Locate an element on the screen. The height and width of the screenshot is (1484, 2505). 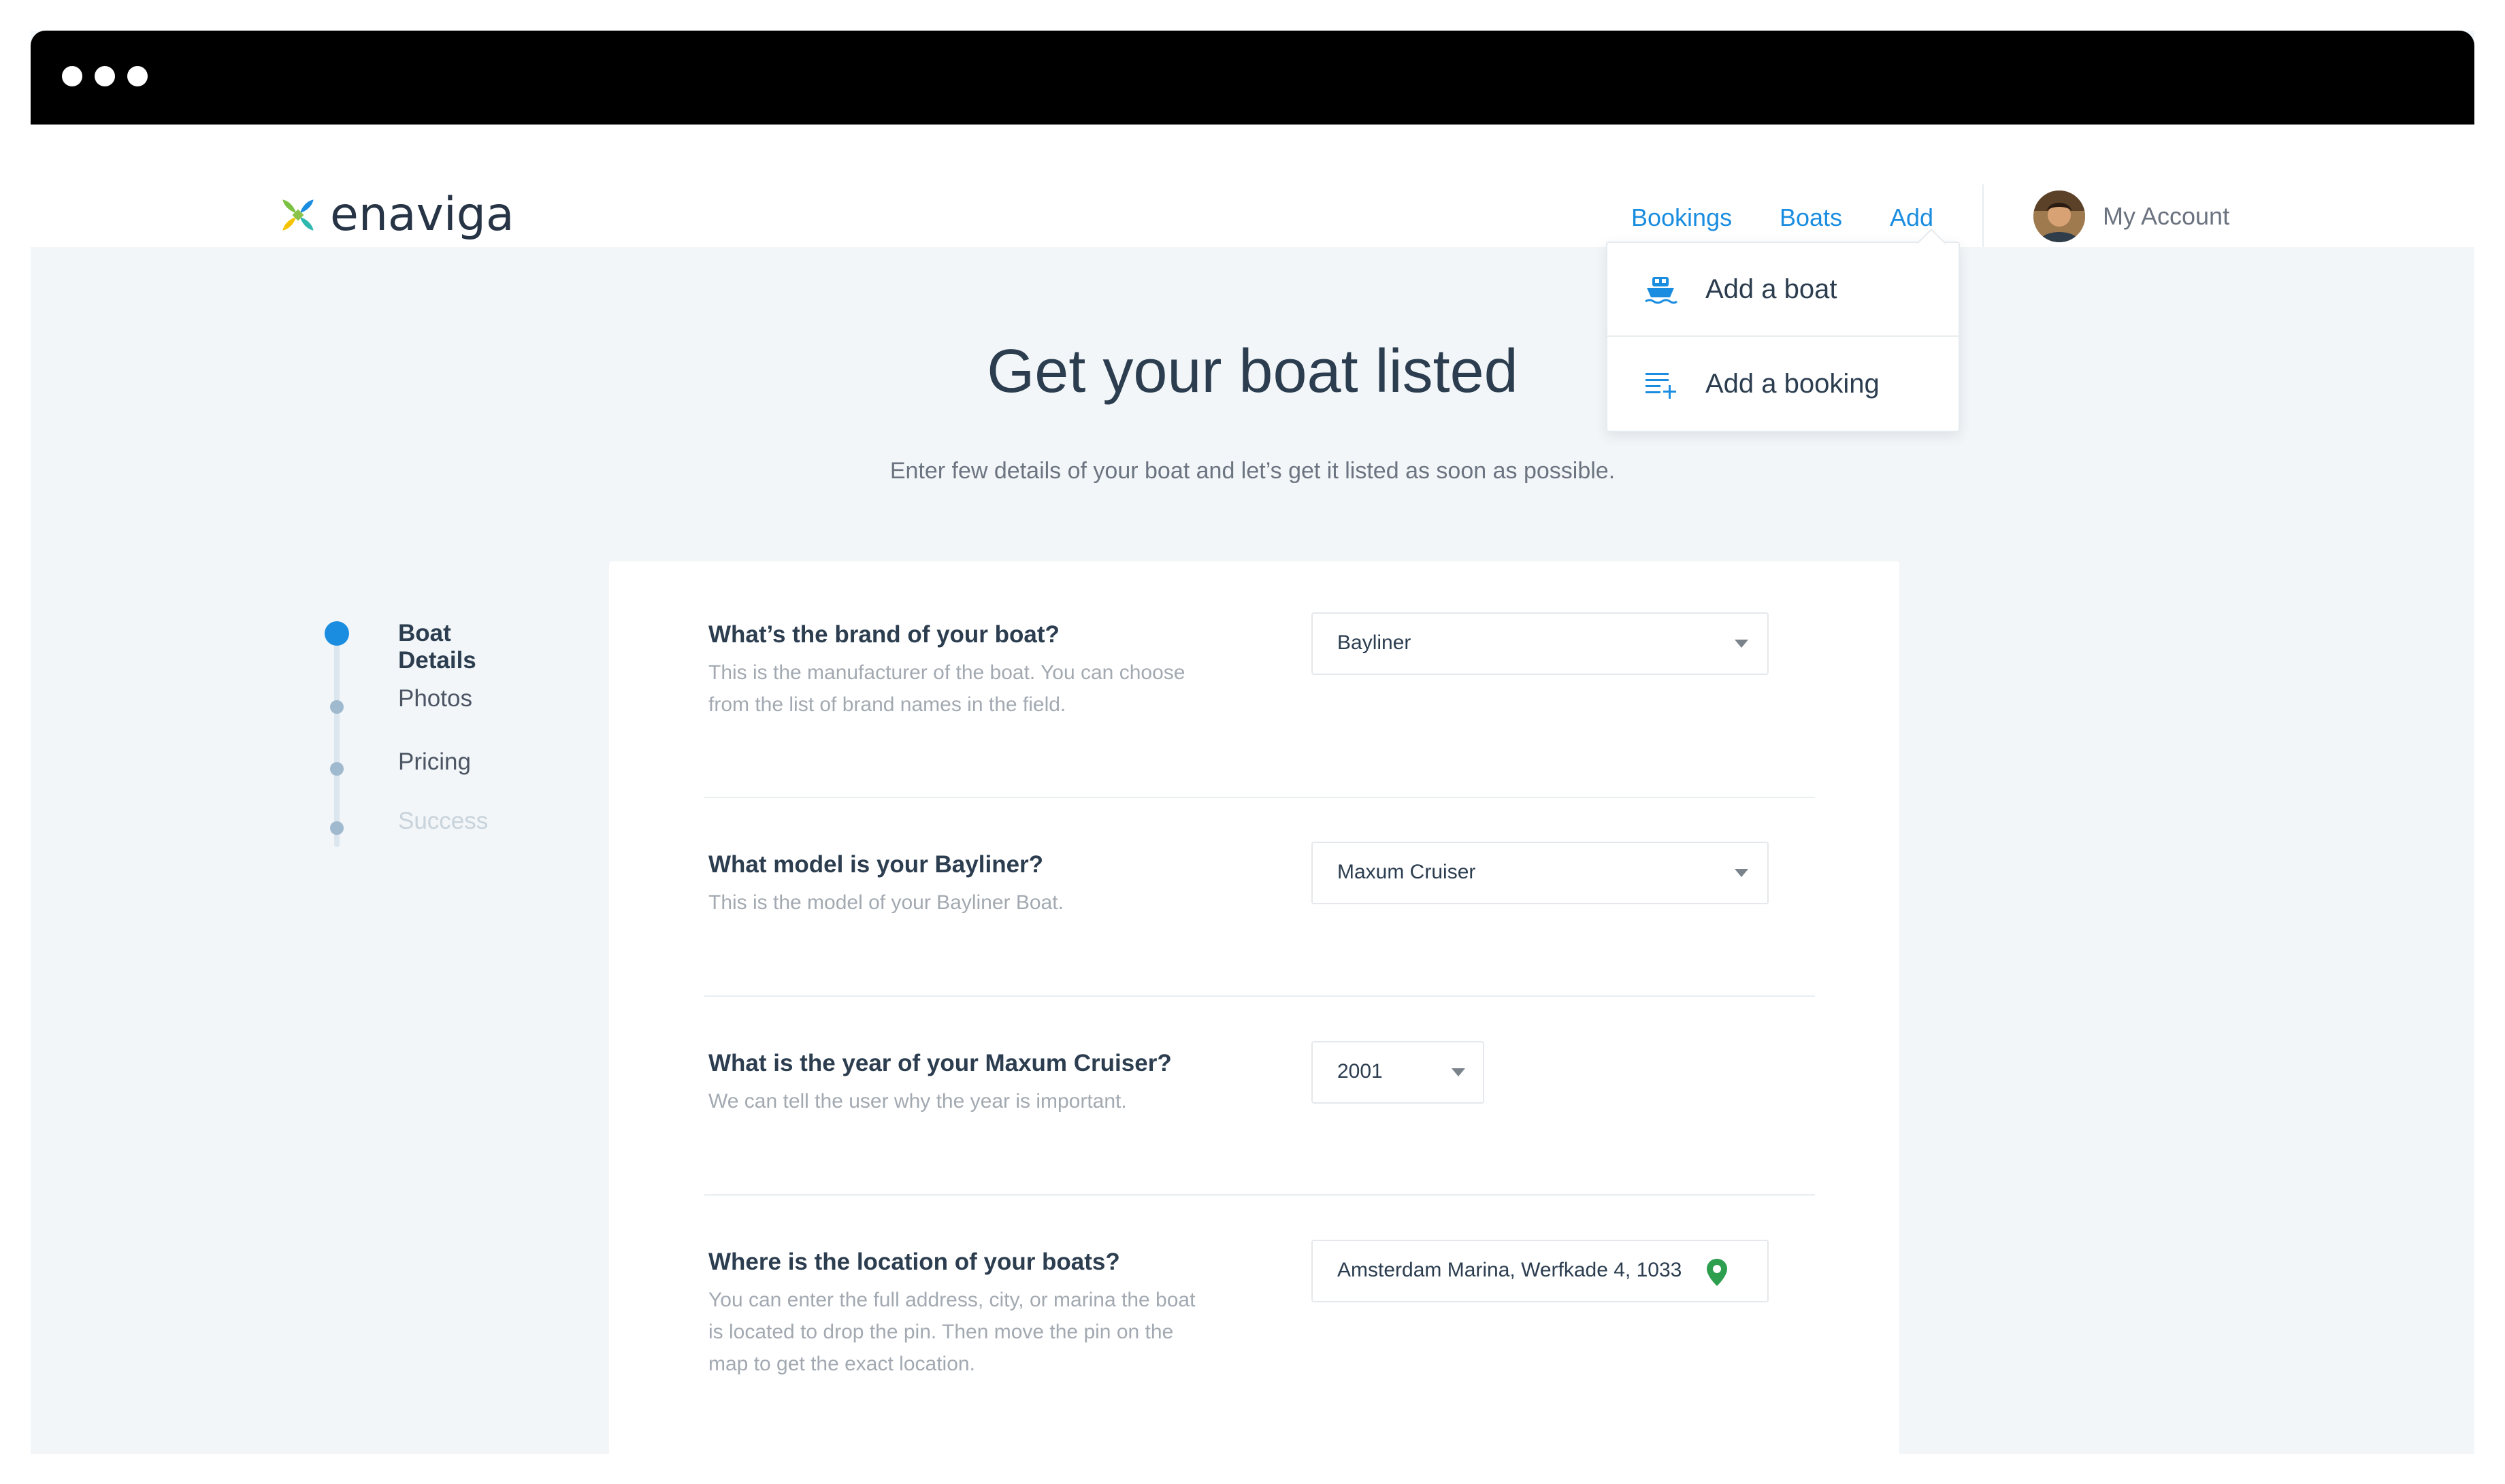
add-list-icon is located at coordinates (1660, 383).